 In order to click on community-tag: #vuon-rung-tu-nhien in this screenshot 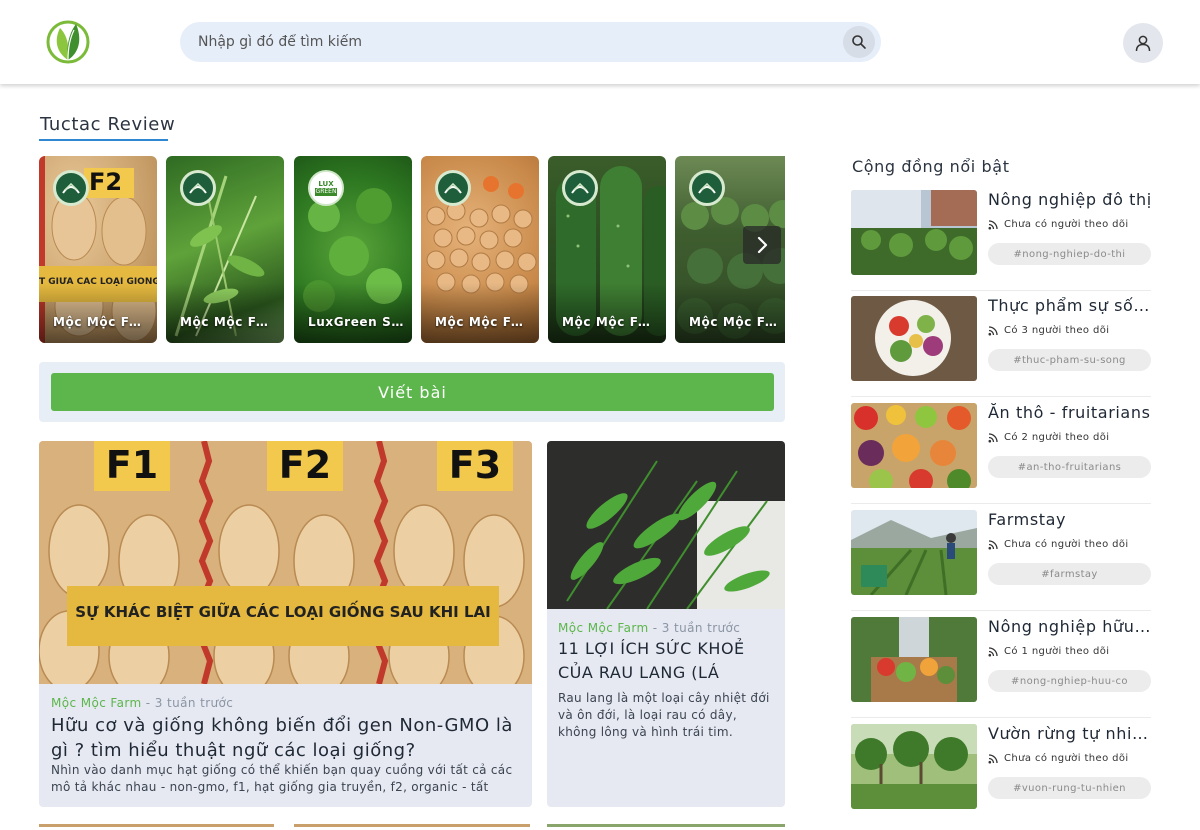, I will do `click(1069, 788)`.